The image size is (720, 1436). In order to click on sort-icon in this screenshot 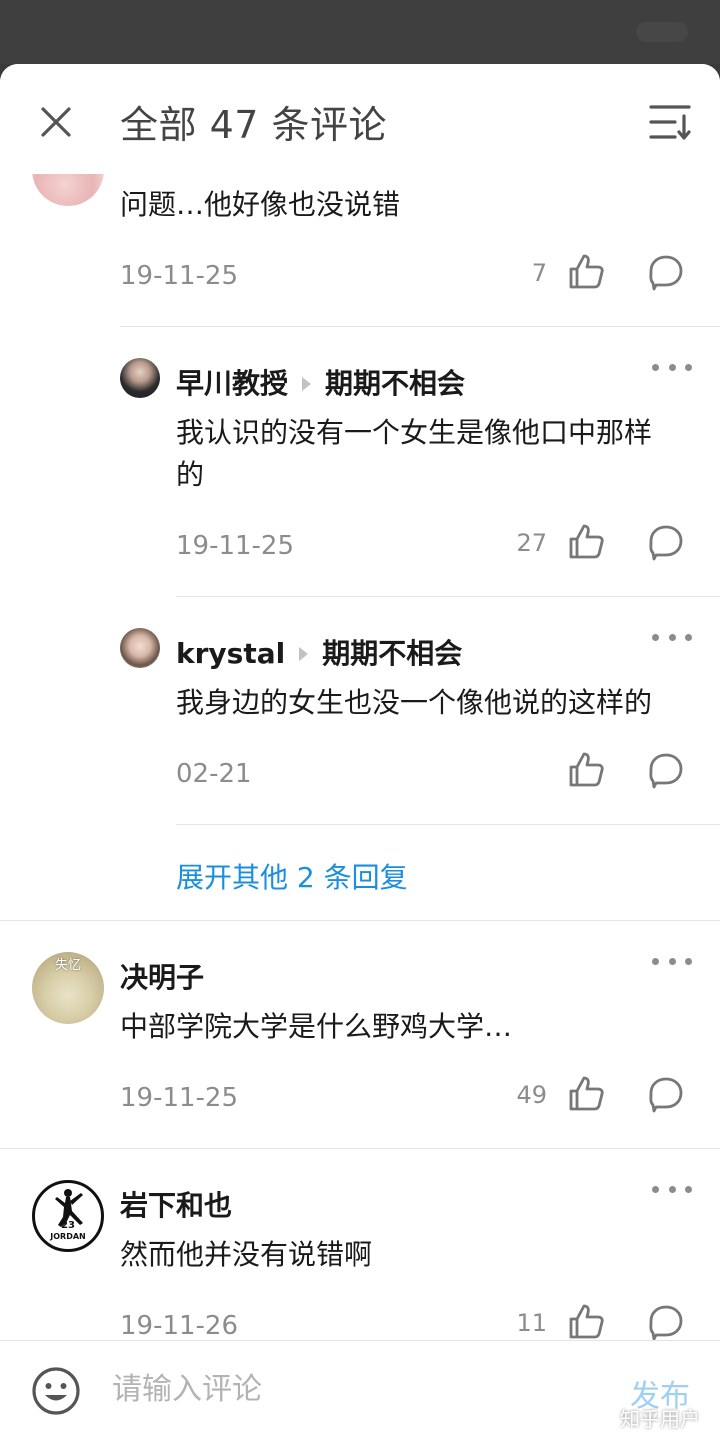, I will do `click(670, 122)`.